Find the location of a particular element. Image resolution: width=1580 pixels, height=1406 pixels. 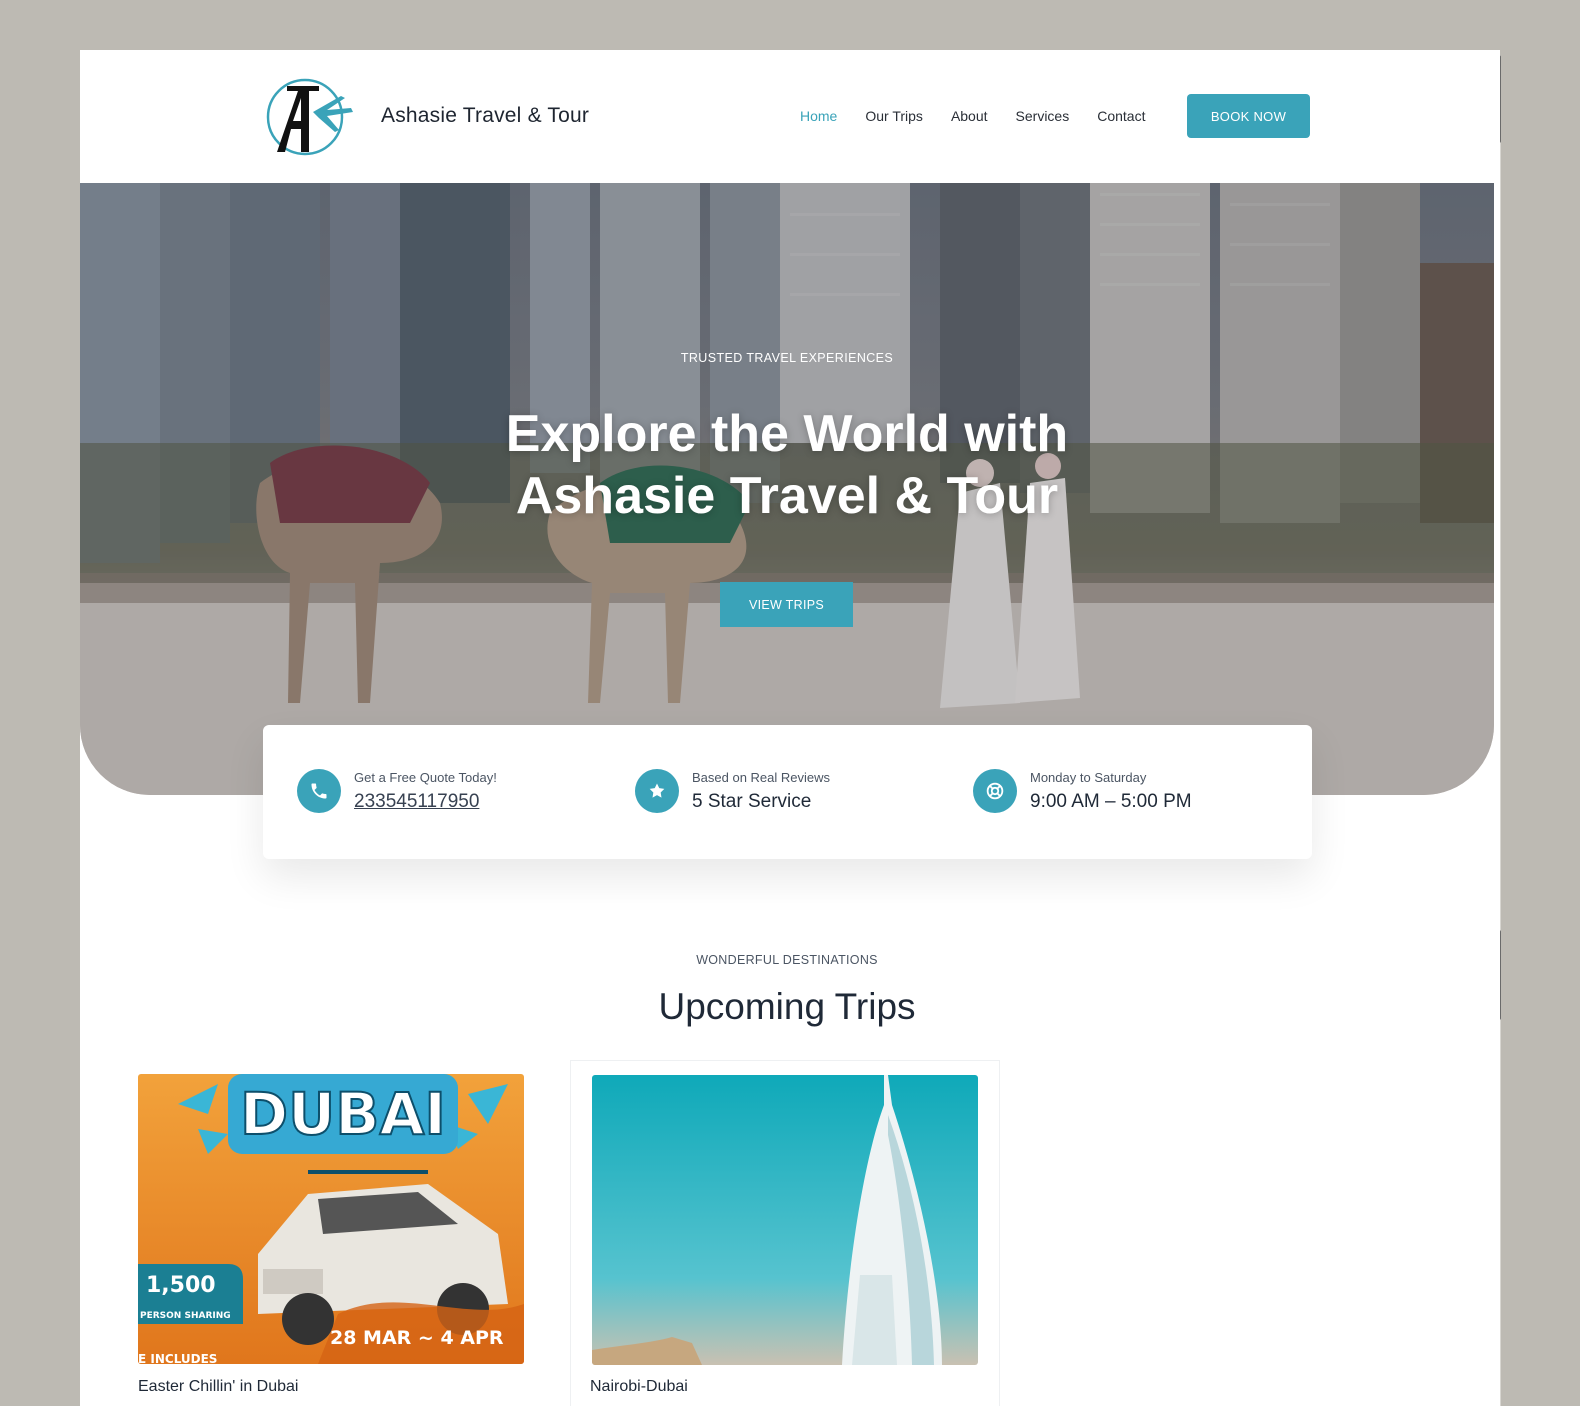

nav-about: About is located at coordinates (969, 116).